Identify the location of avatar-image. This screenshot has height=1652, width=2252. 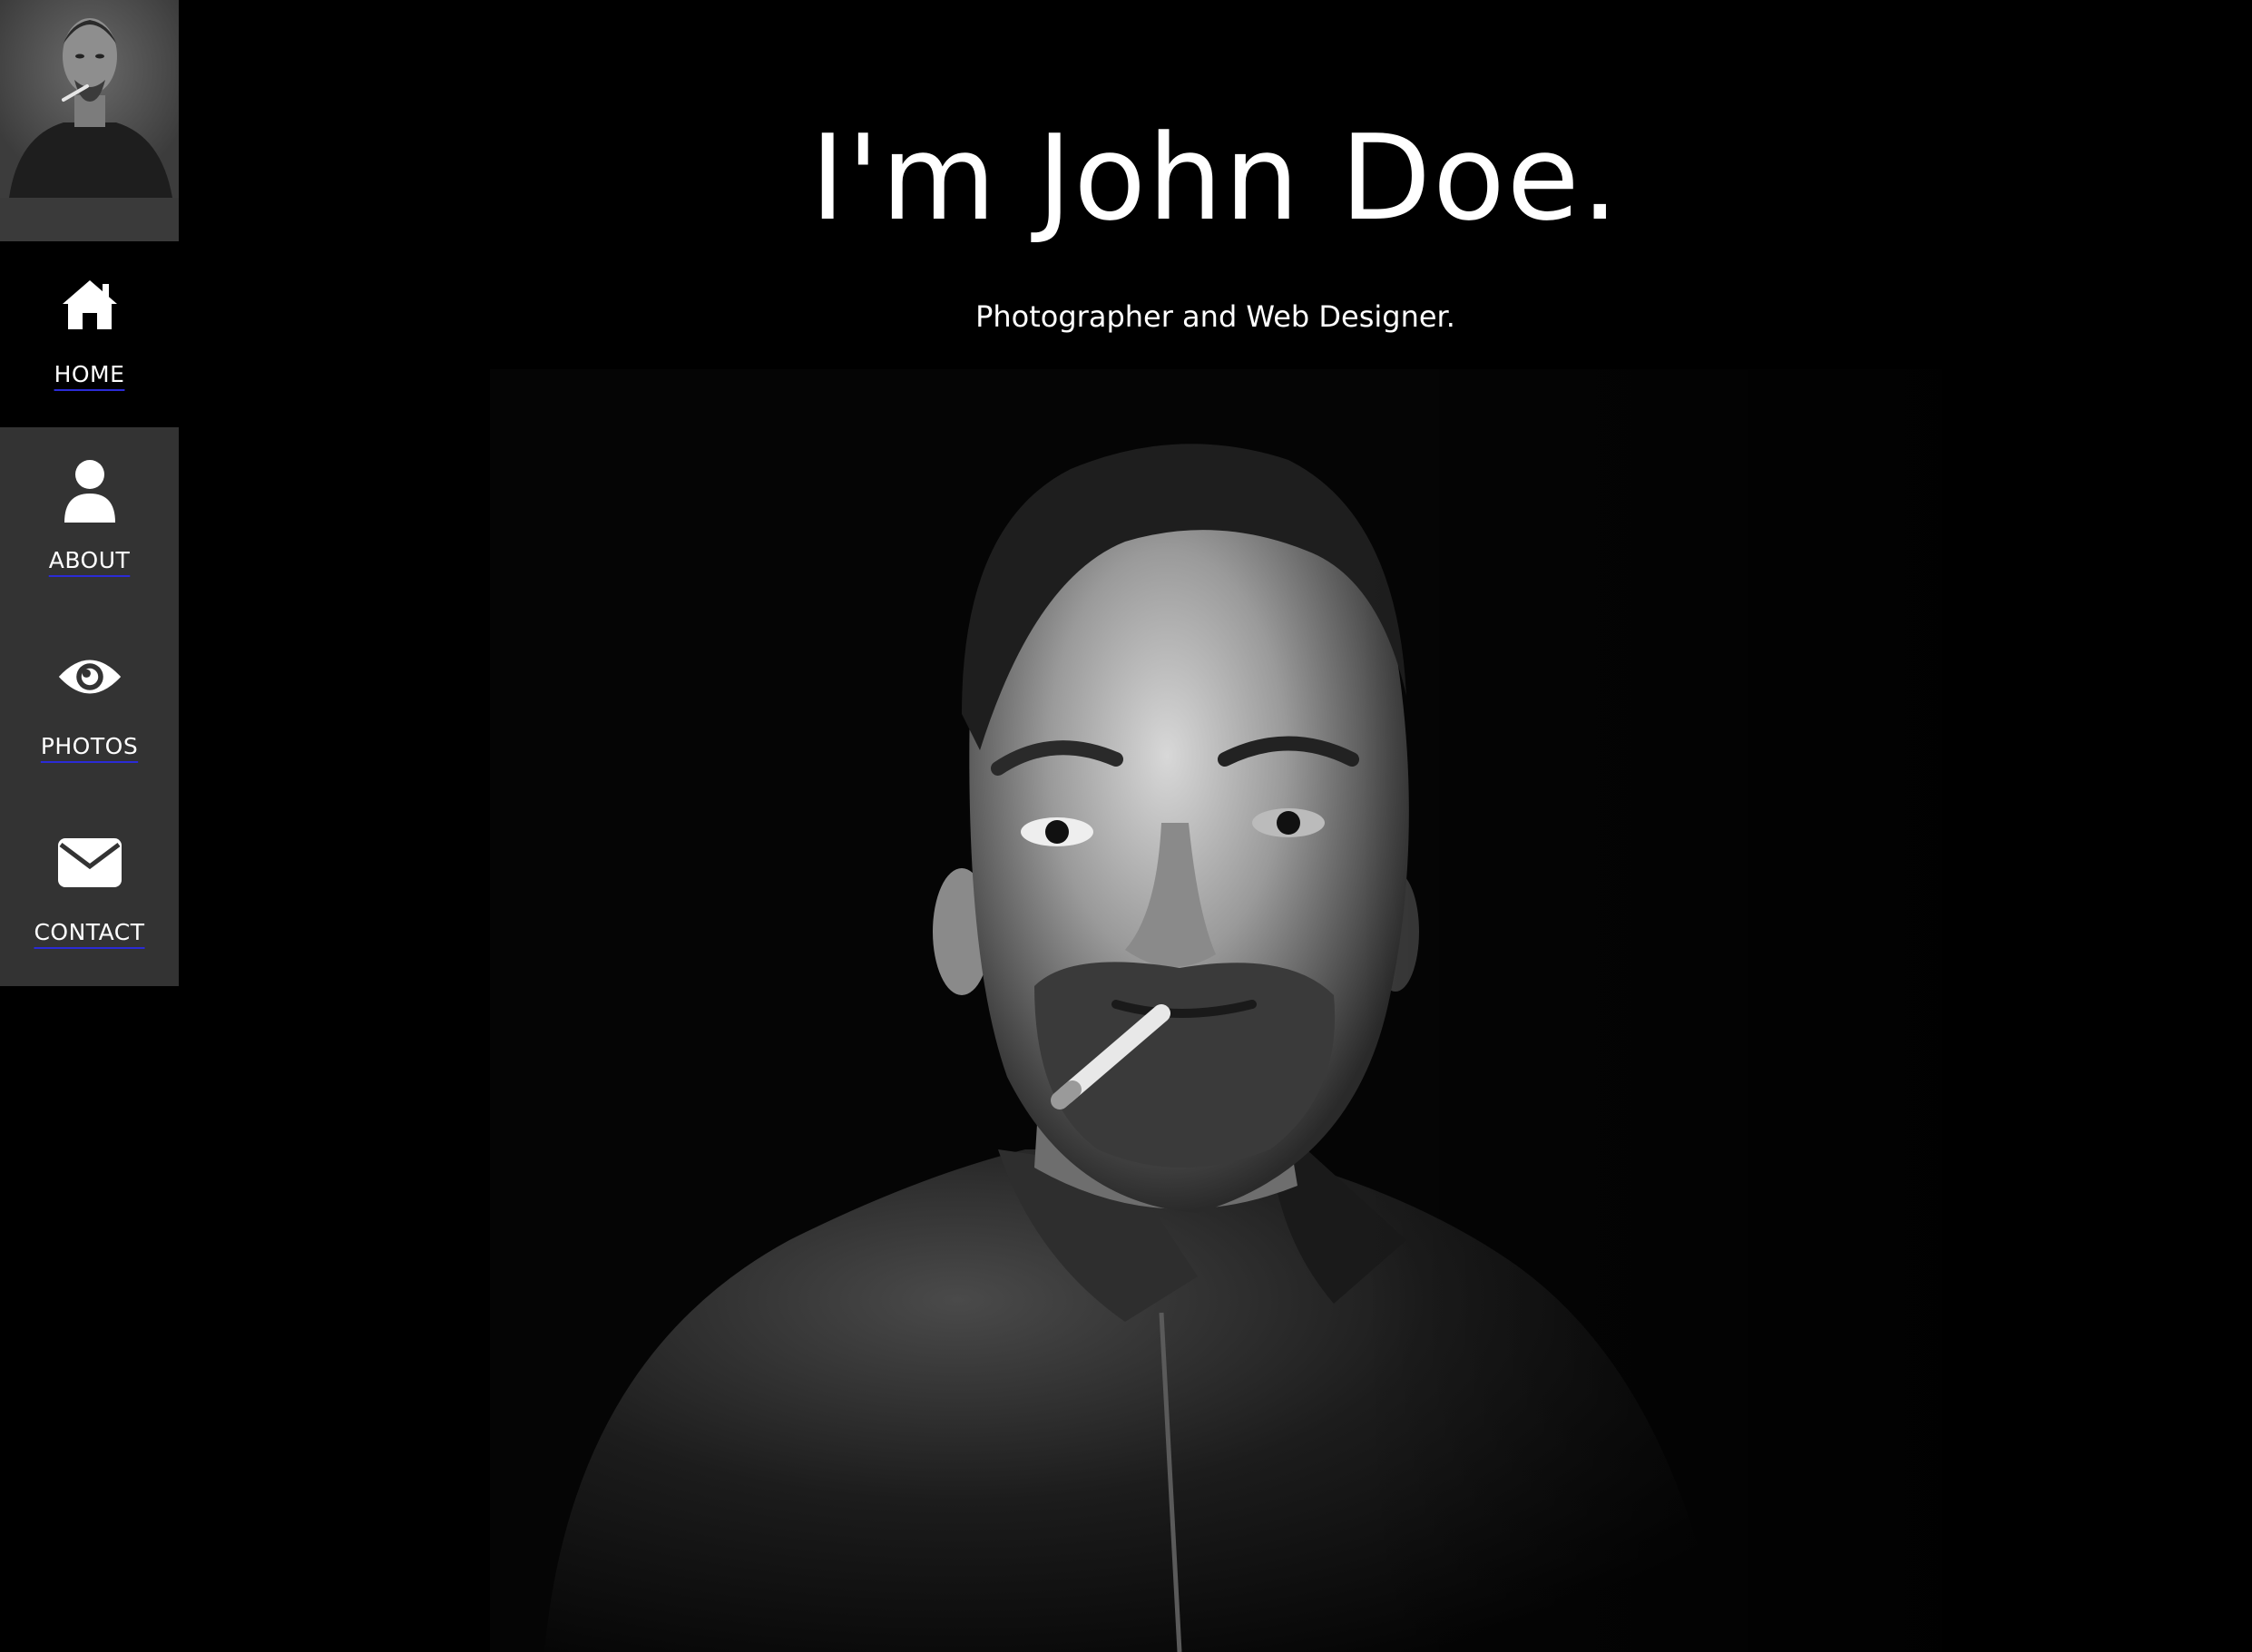
(89, 99).